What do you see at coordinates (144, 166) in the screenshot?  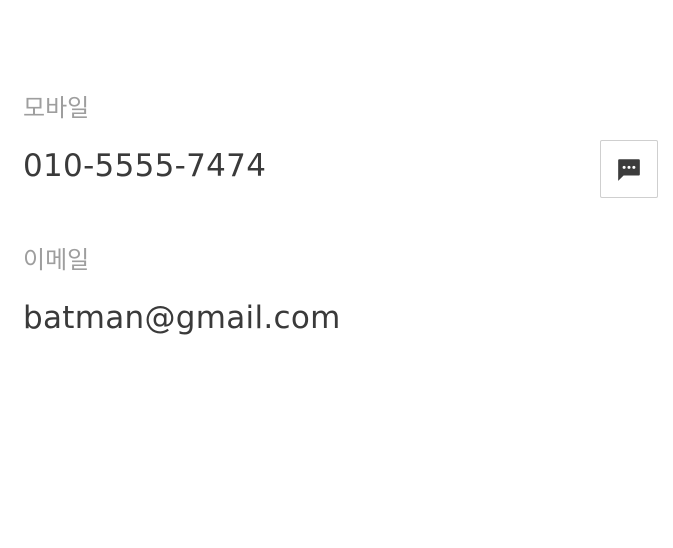 I see `mobile-number: 010-5555-7474` at bounding box center [144, 166].